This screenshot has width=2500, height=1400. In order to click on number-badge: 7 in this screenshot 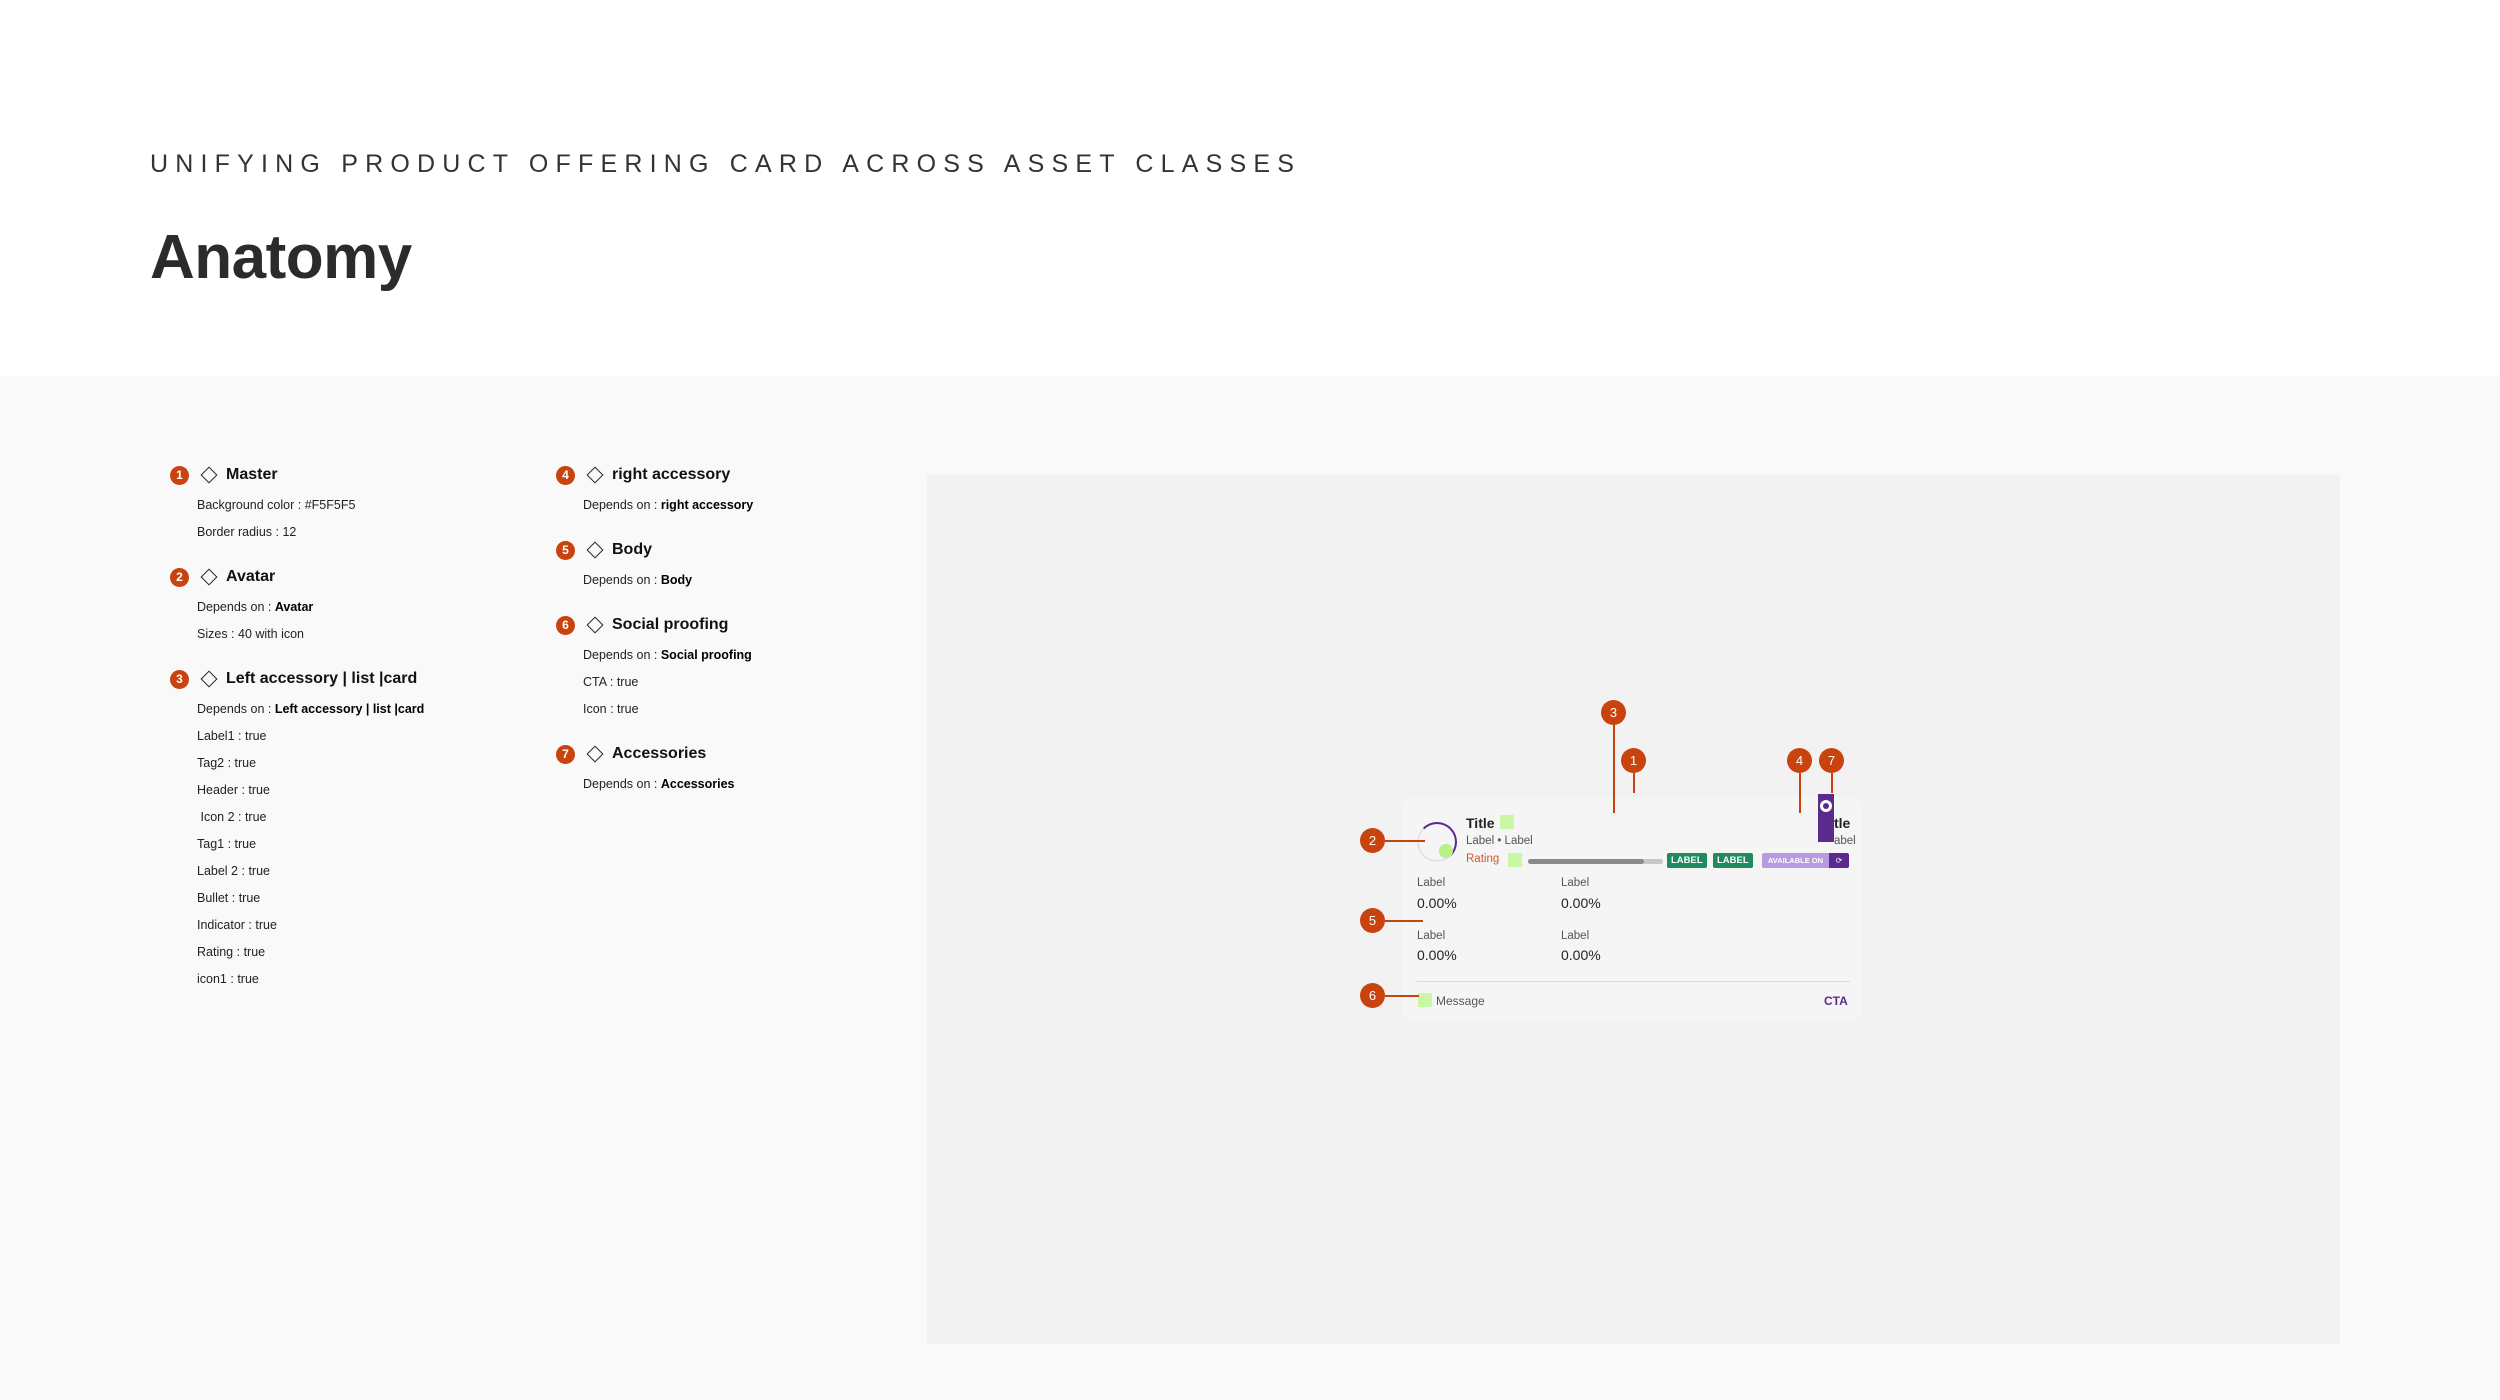, I will do `click(565, 754)`.